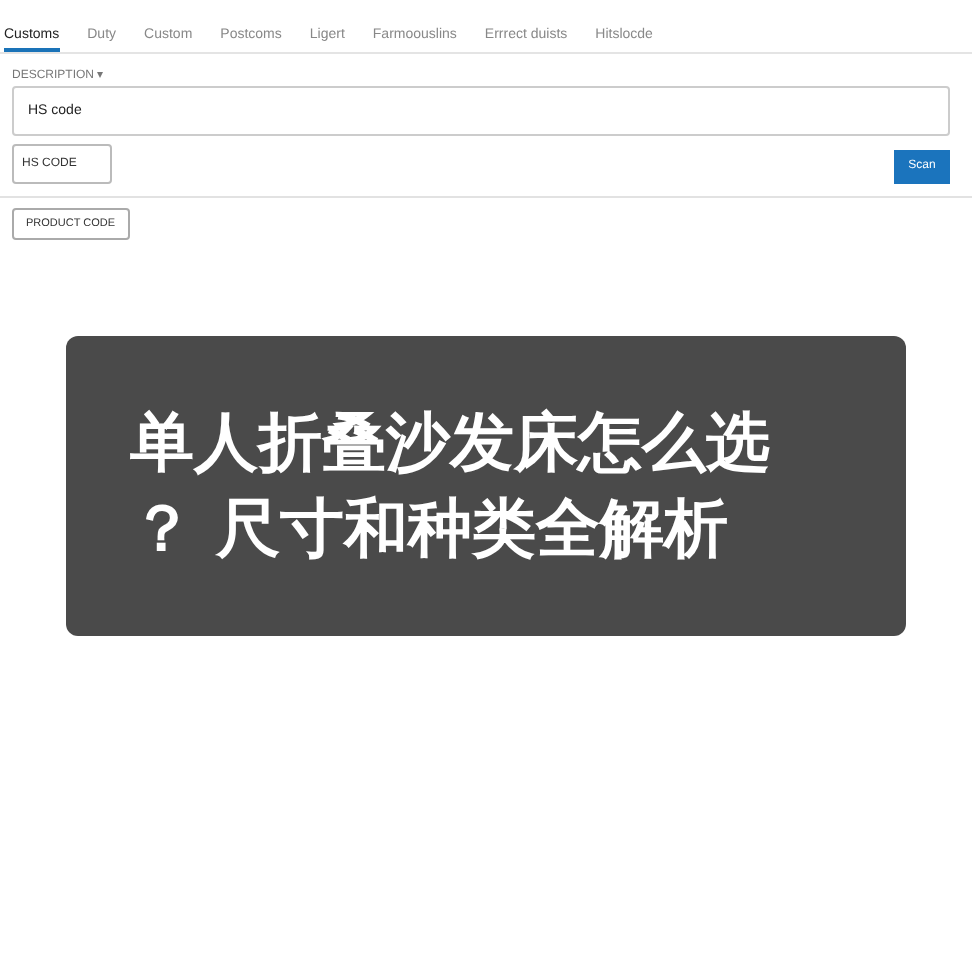 The width and height of the screenshot is (972, 972). Describe the element at coordinates (430, 529) in the screenshot. I see `caption-text: ？ 尺寸和种类全解析` at that location.